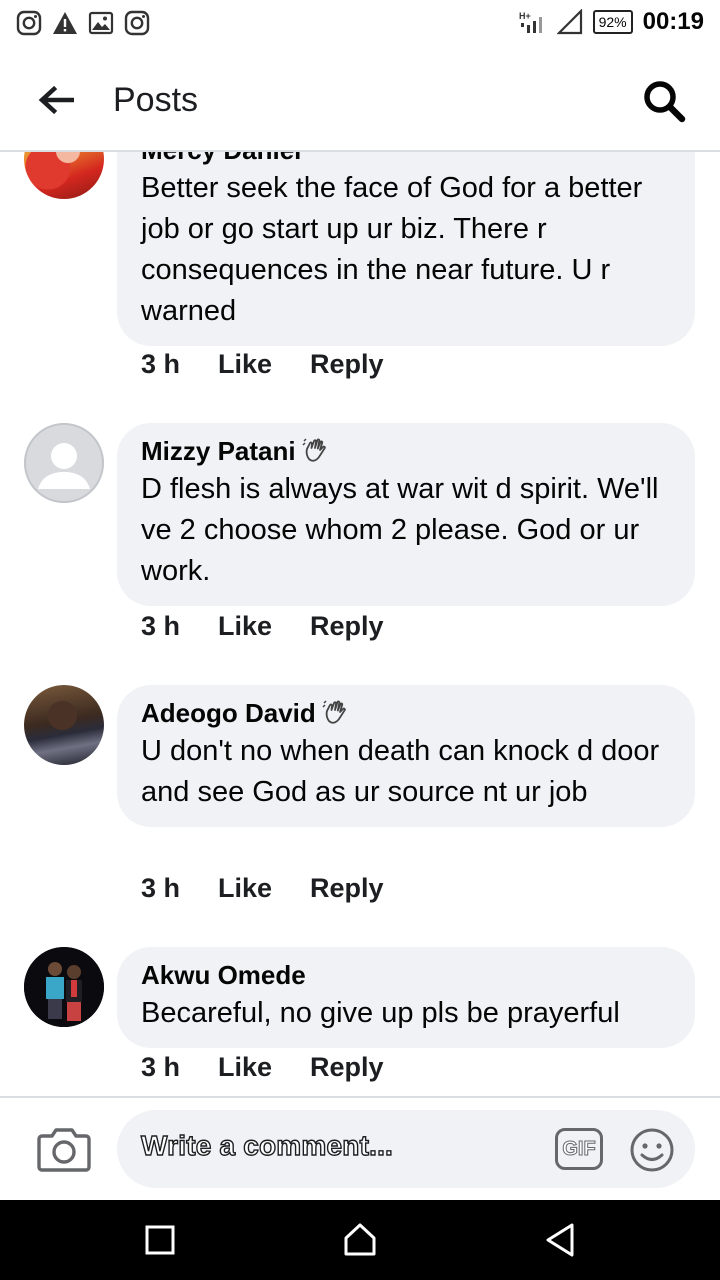  I want to click on author-name: Adeogo David, so click(228, 713).